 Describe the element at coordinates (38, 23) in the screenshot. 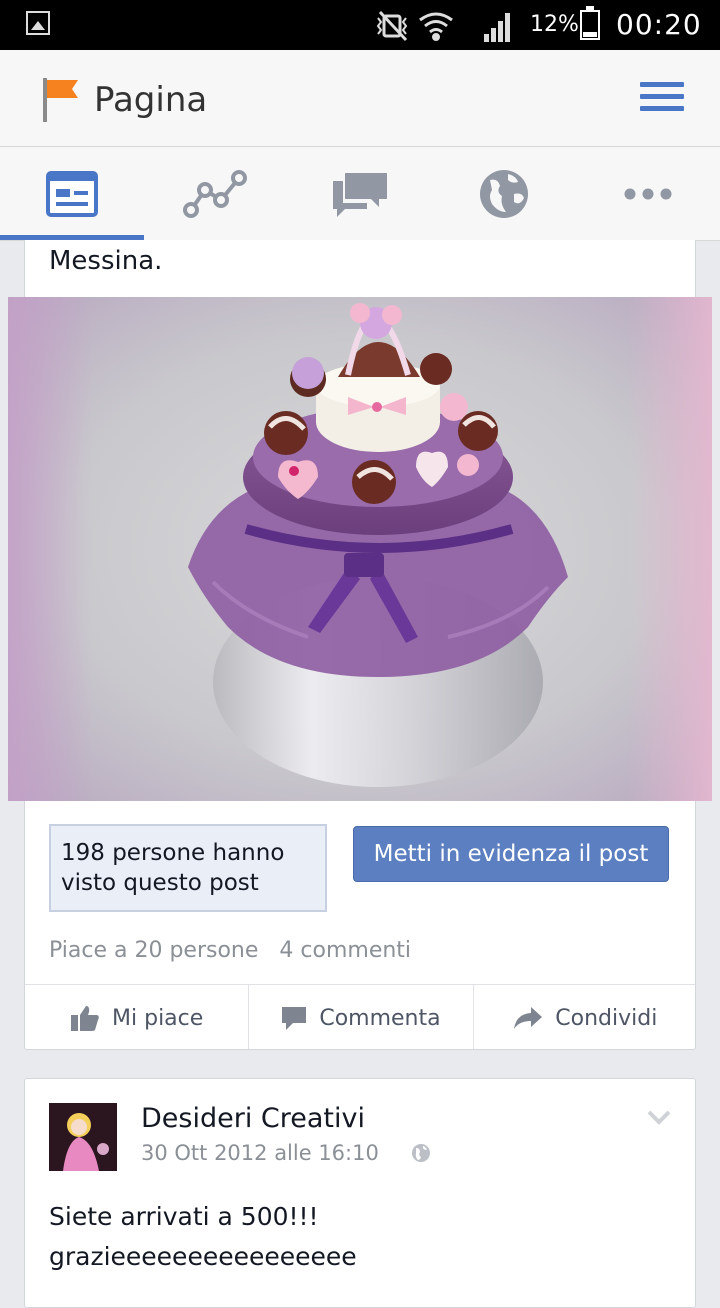

I see `gallery-icon` at that location.